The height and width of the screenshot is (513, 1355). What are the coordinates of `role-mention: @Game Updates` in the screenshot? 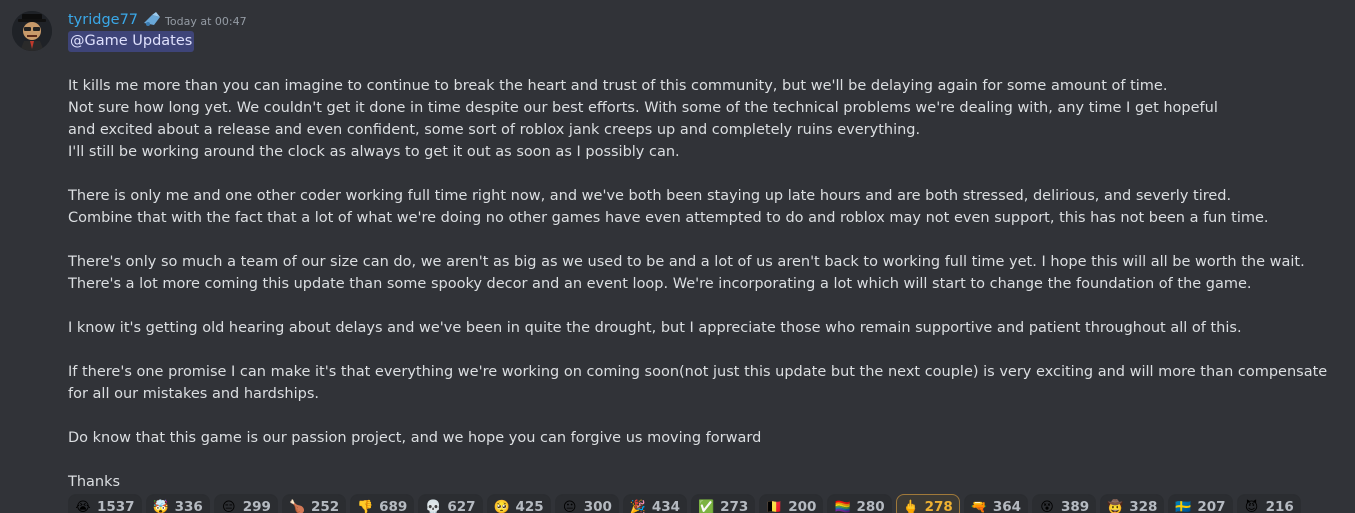 It's located at (131, 41).